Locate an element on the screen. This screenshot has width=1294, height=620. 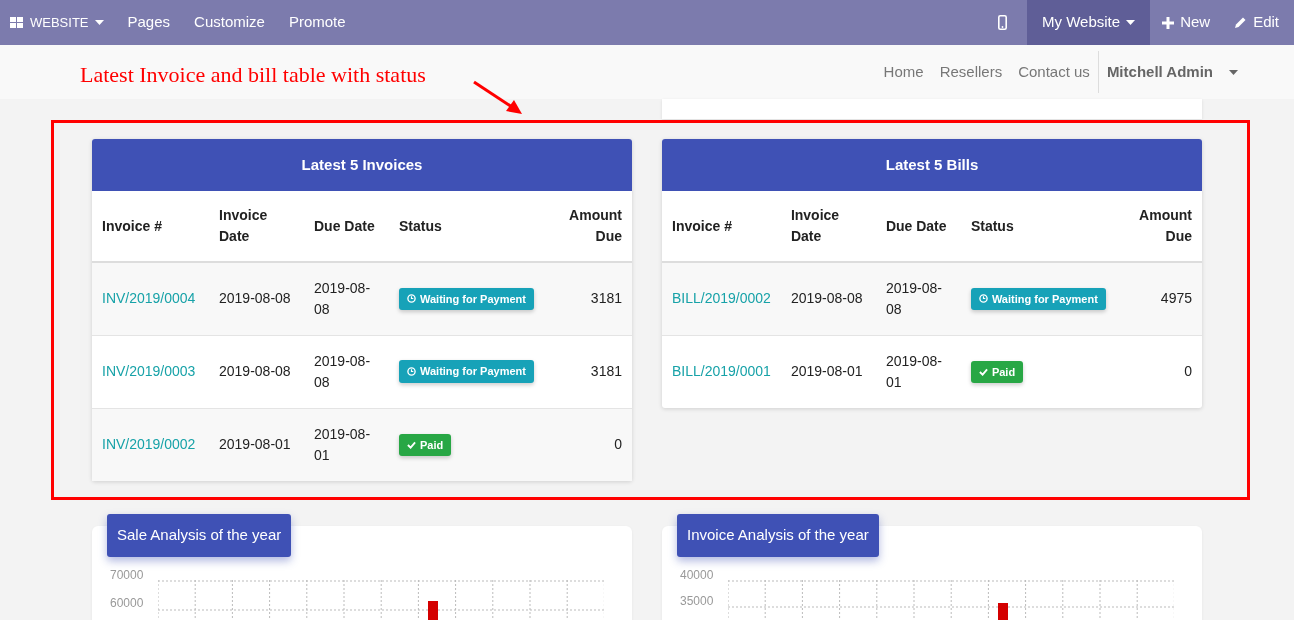
new-button: New is located at coordinates (1186, 22).